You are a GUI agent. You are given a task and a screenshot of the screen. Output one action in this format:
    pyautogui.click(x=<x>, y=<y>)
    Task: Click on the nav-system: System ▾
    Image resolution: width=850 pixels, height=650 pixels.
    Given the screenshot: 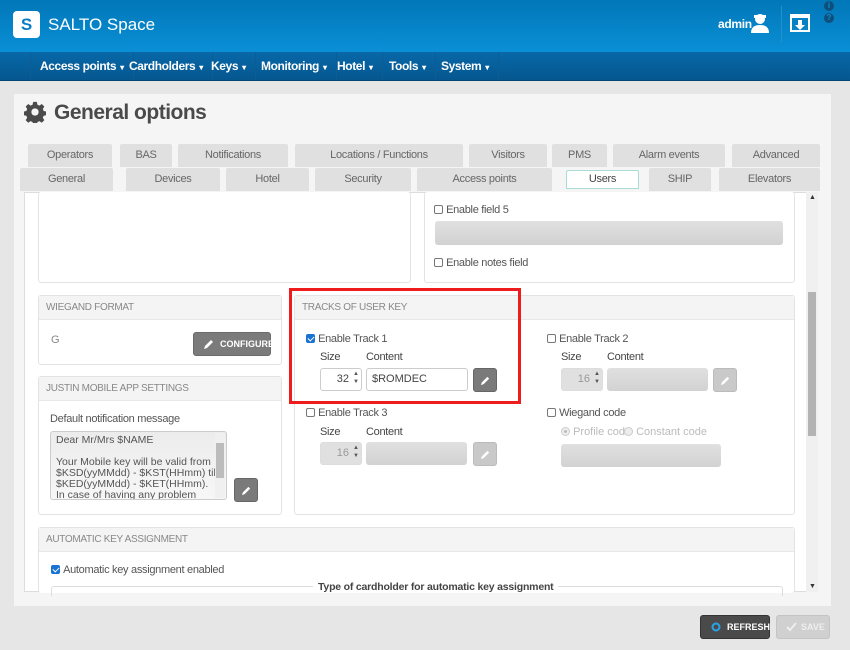 What is the action you would take?
    pyautogui.click(x=465, y=66)
    